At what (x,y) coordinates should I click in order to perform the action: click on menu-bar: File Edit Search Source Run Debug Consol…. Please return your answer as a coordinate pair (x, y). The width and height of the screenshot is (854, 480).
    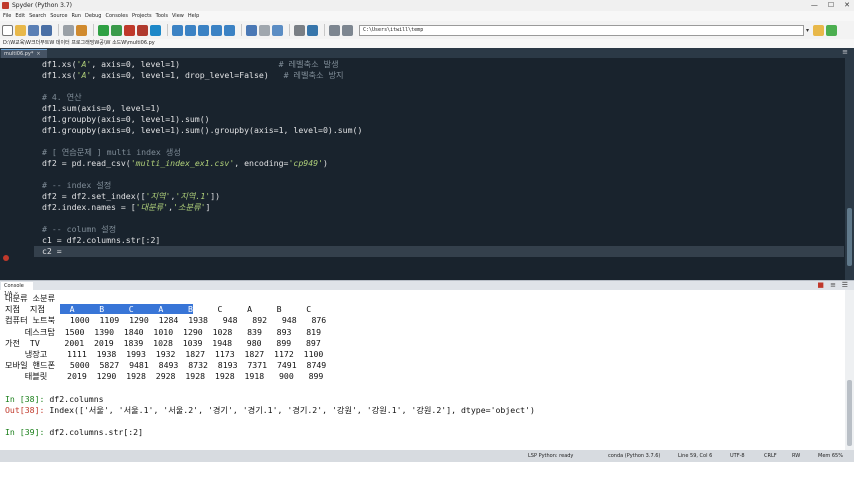
    Looking at the image, I should click on (427, 16).